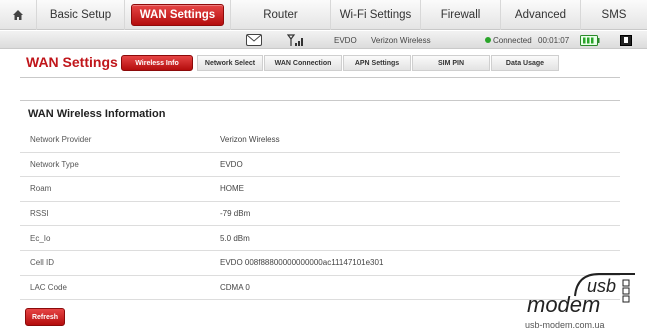  I want to click on connected-dot-icon, so click(488, 40).